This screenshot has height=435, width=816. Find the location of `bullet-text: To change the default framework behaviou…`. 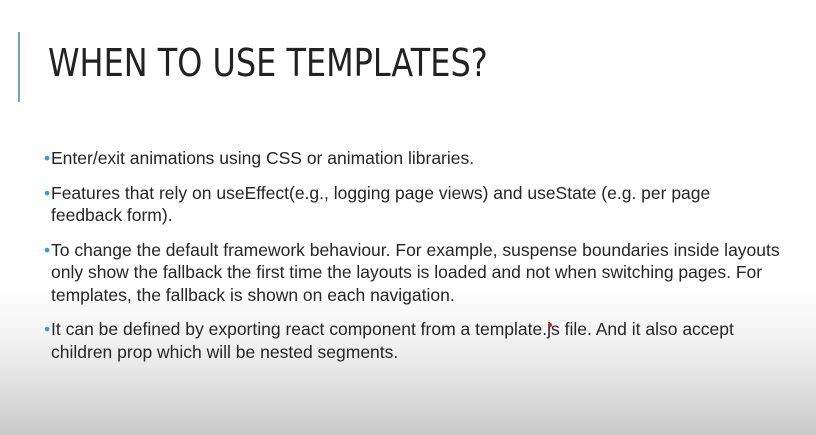

bullet-text: To change the default framework behaviou… is located at coordinates (415, 272).